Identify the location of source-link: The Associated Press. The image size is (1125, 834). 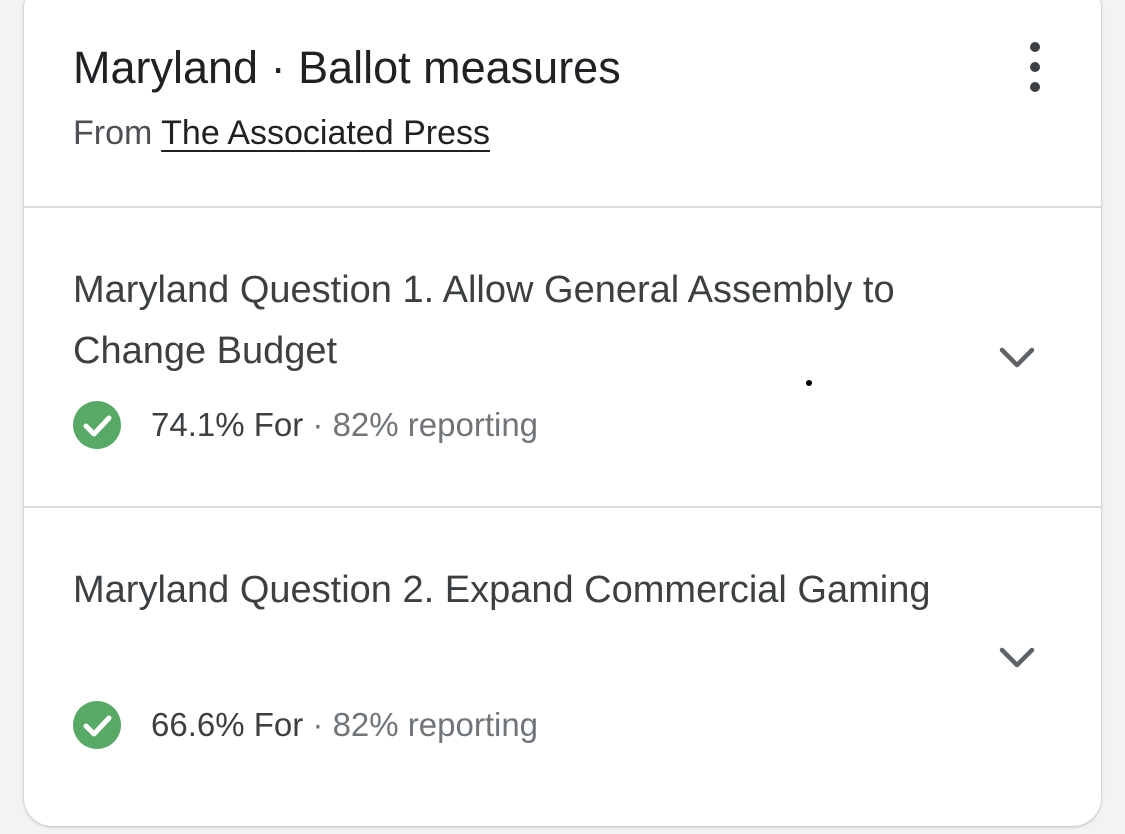
(325, 133).